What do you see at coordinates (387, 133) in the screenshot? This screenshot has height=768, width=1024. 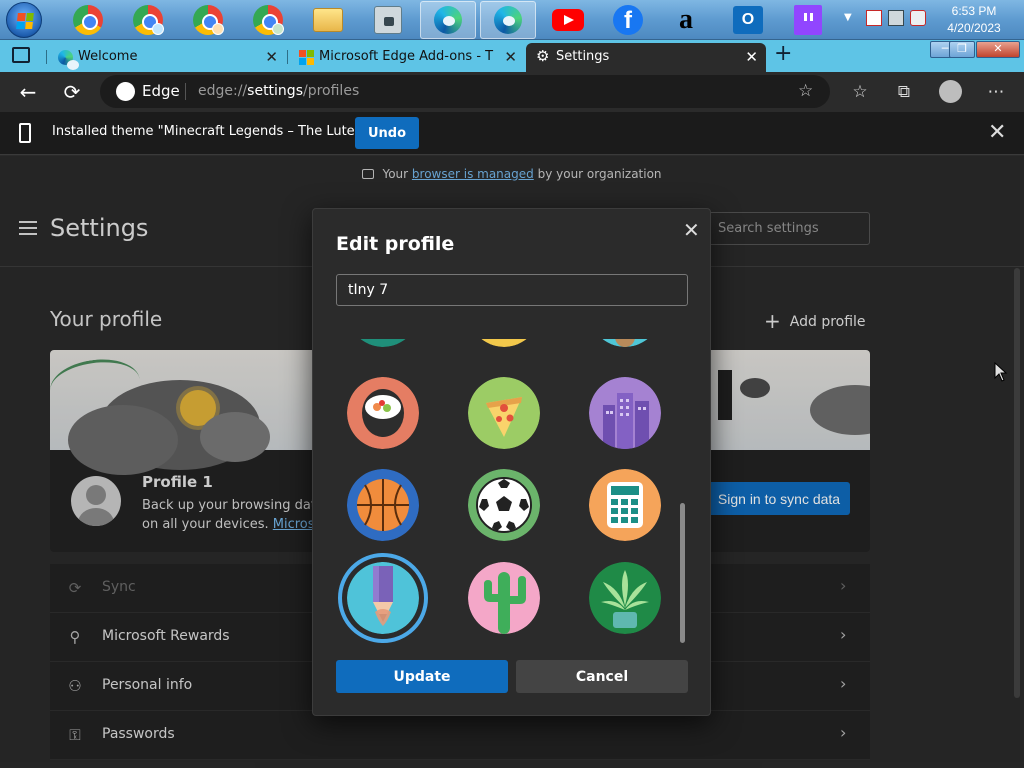 I see `undo-button: Undo` at bounding box center [387, 133].